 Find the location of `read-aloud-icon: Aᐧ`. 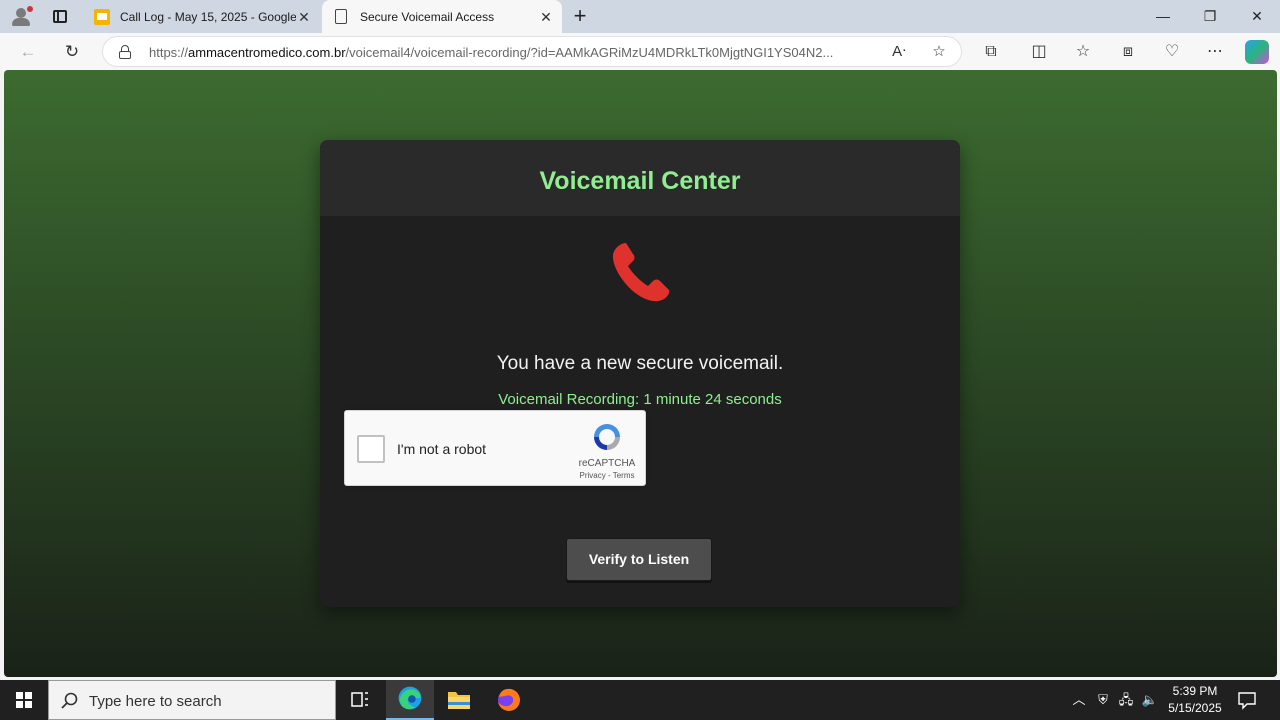

read-aloud-icon: Aᐧ is located at coordinates (899, 52).